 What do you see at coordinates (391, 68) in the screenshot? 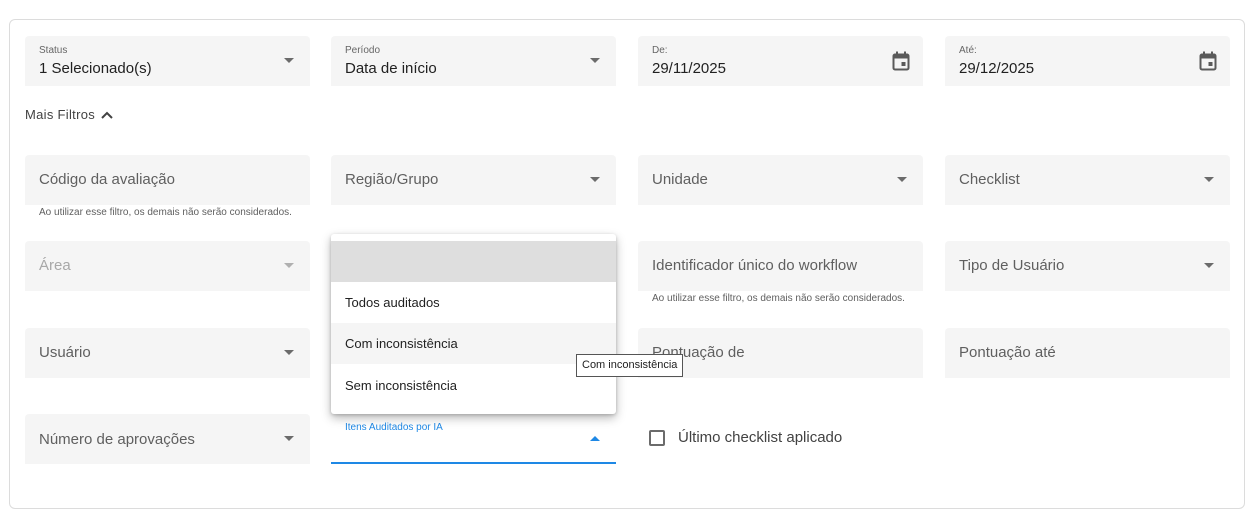
I see `periodo-value: Data de início` at bounding box center [391, 68].